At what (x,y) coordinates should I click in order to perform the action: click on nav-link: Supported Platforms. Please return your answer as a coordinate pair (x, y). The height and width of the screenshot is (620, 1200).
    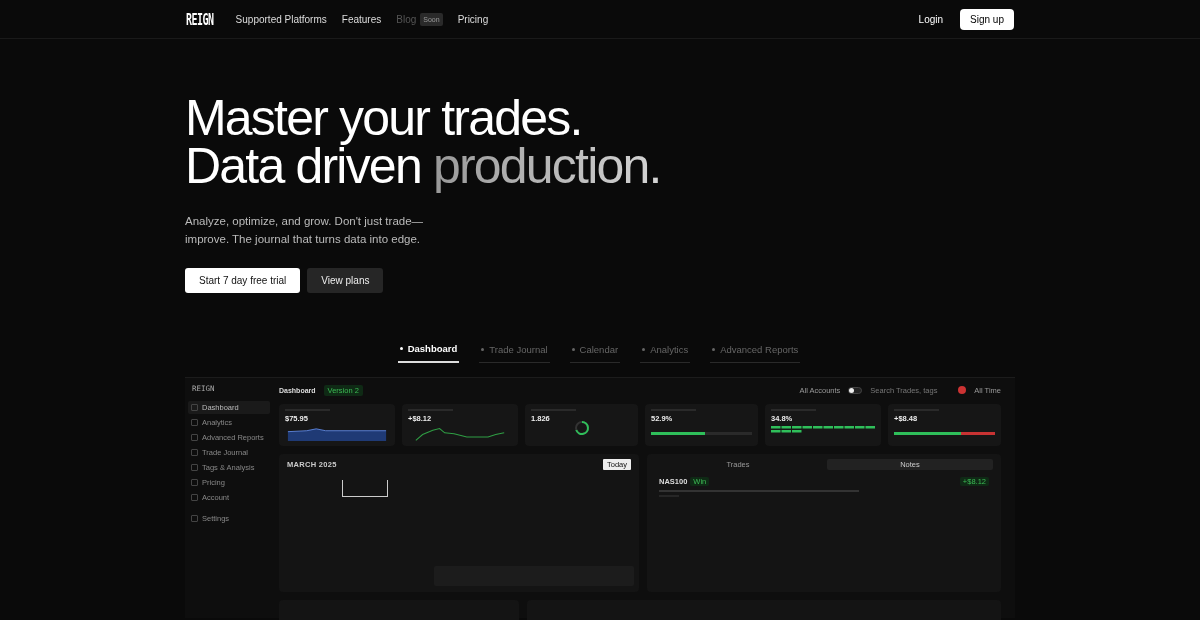
    Looking at the image, I should click on (281, 19).